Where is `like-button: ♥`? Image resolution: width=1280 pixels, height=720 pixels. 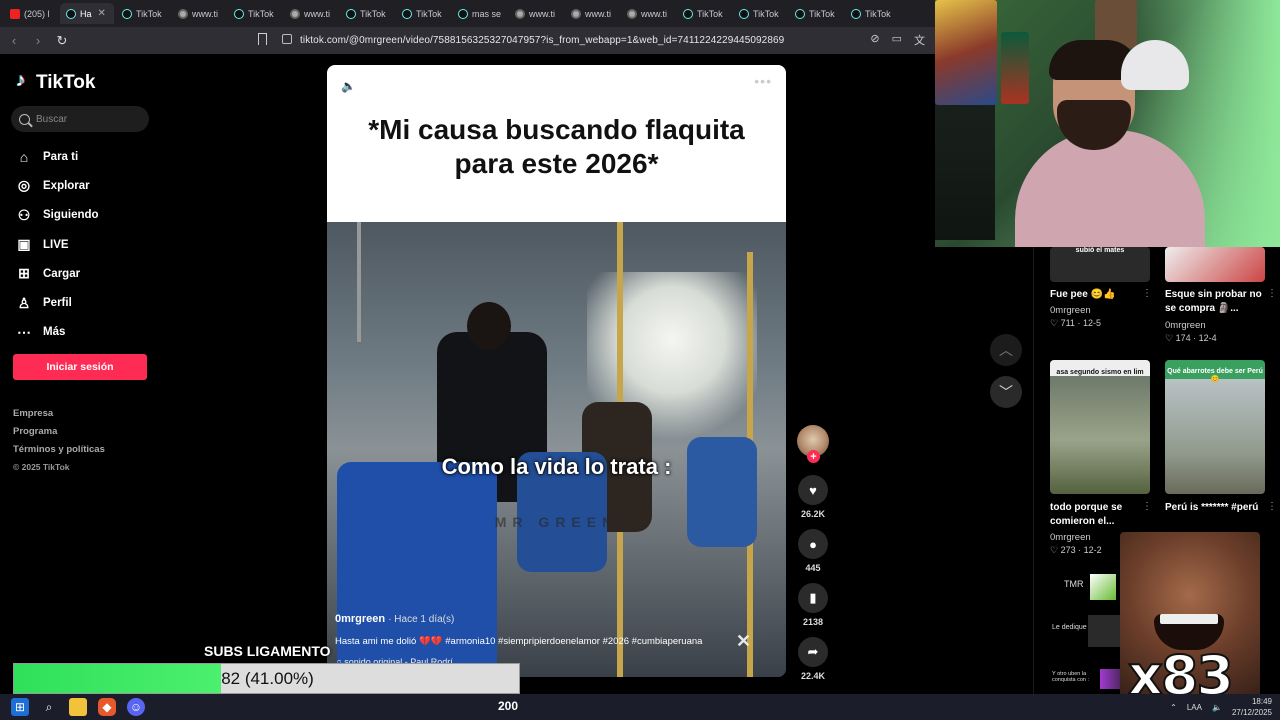 like-button: ♥ is located at coordinates (813, 490).